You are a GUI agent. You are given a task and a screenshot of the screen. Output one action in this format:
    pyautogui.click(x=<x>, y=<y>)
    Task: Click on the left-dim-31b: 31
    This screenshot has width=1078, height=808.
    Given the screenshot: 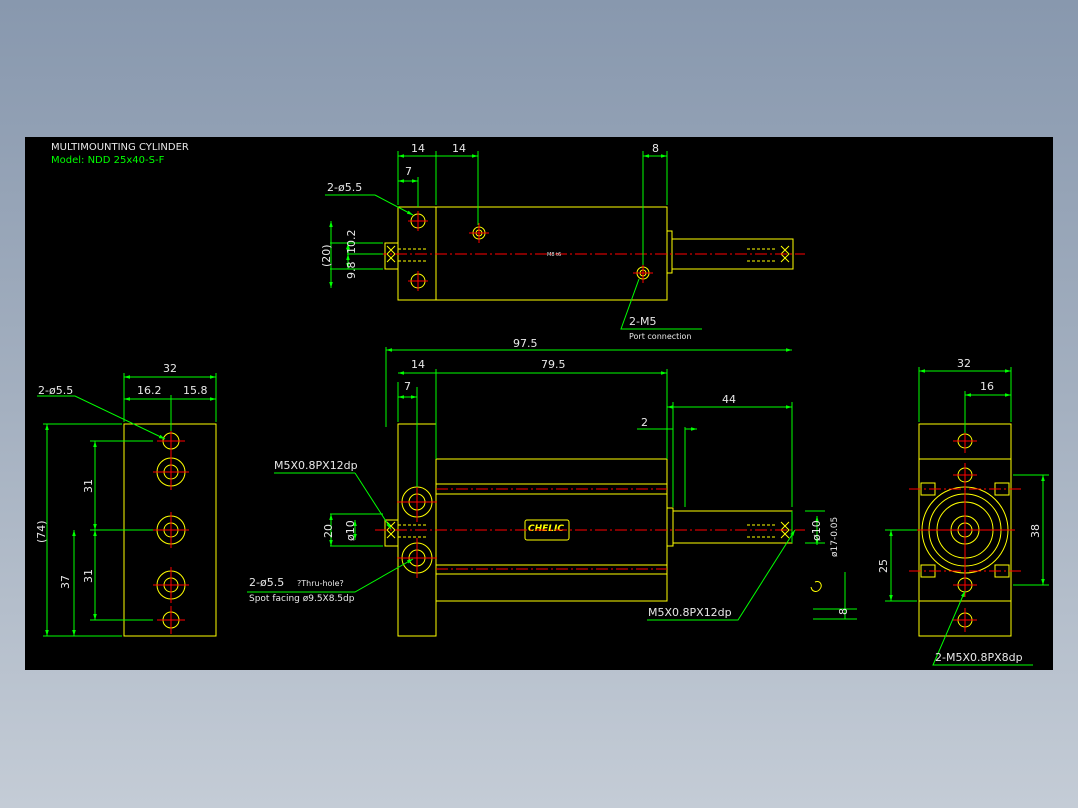 What is the action you would take?
    pyautogui.click(x=88, y=576)
    